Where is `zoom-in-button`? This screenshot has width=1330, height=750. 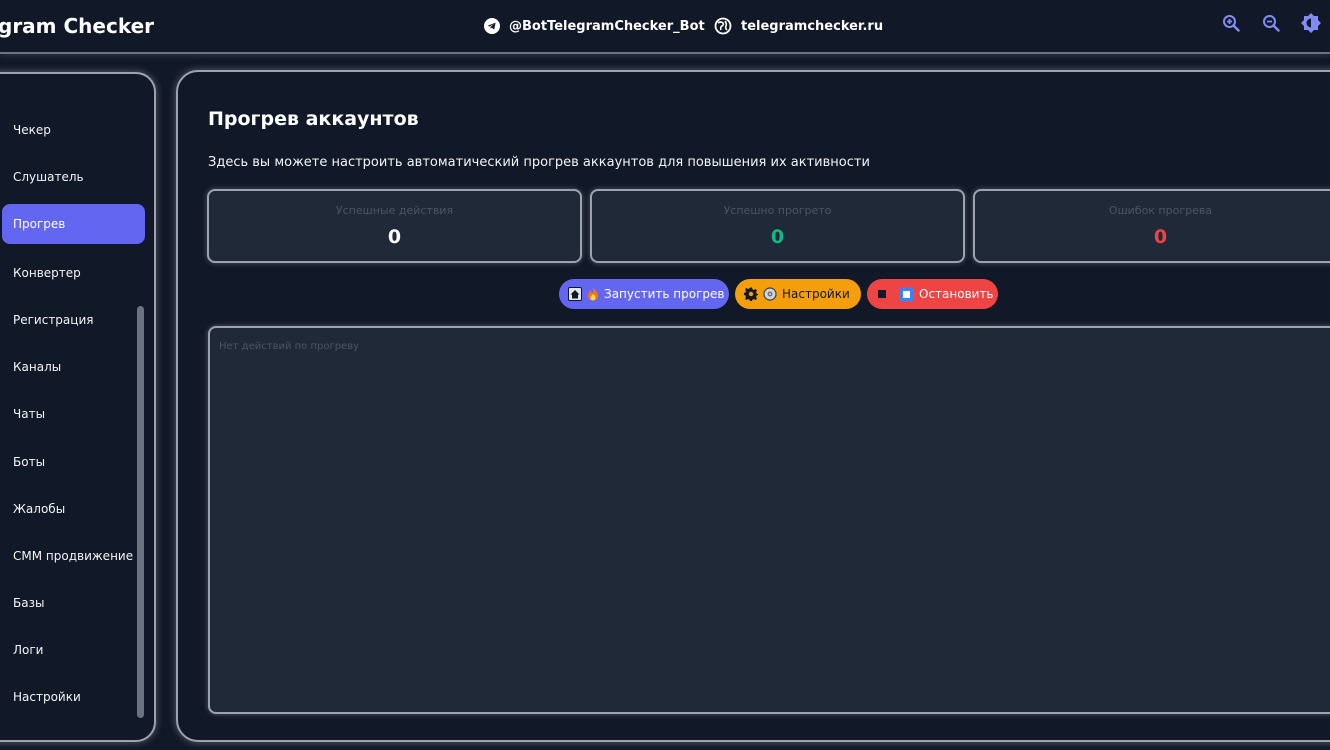
zoom-in-button is located at coordinates (1231, 25).